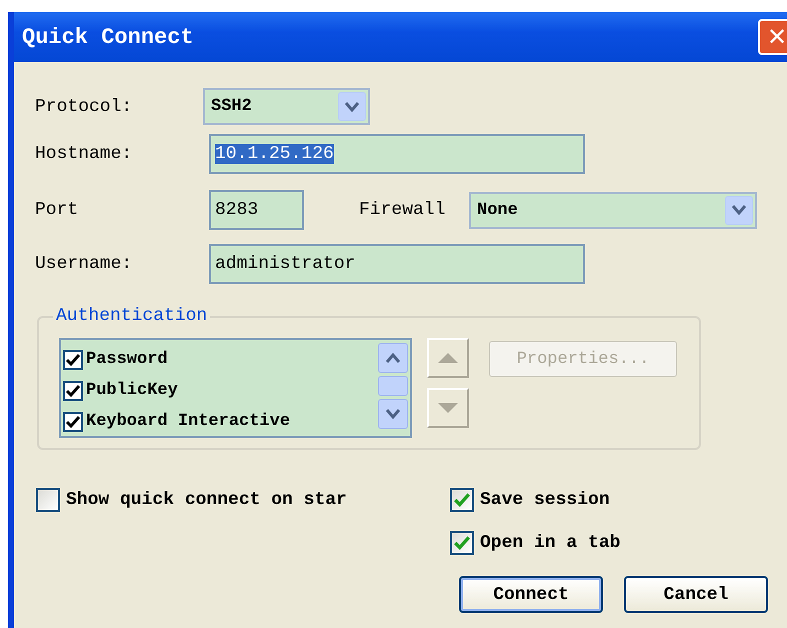  Describe the element at coordinates (235, 388) in the screenshot. I see `auth-method-list: Password PublicKey Keyboard Interactive` at that location.